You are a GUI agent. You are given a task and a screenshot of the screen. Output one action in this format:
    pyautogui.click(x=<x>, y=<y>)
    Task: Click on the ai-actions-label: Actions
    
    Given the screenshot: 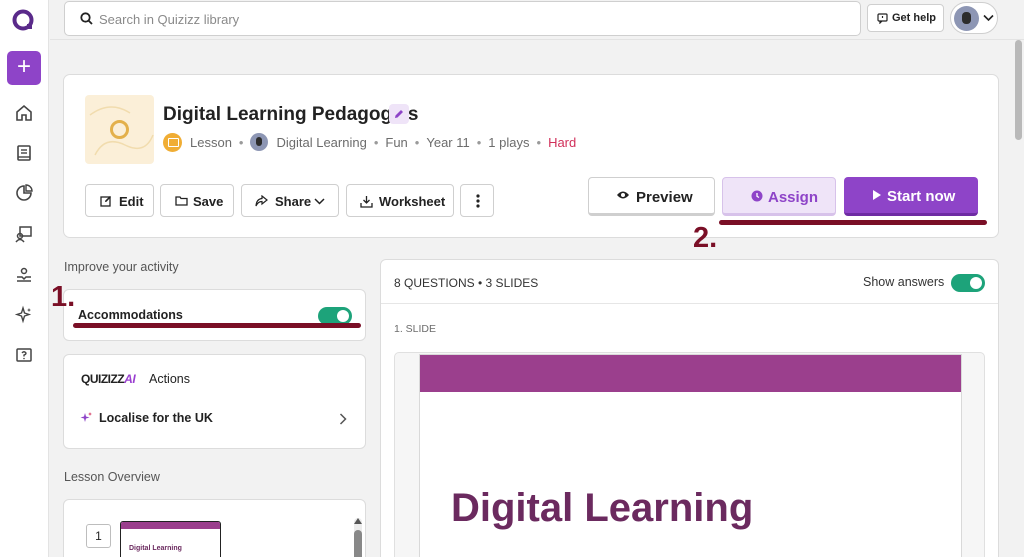 What is the action you would take?
    pyautogui.click(x=169, y=379)
    